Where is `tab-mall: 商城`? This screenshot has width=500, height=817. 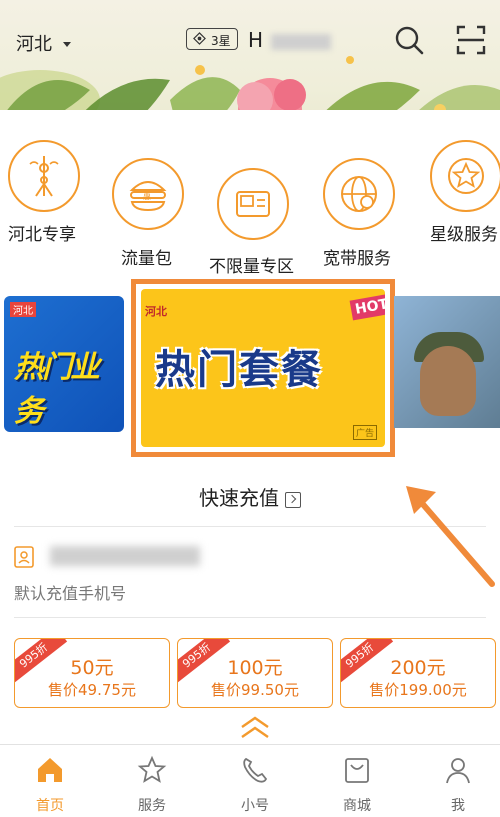 tab-mall: 商城 is located at coordinates (357, 781).